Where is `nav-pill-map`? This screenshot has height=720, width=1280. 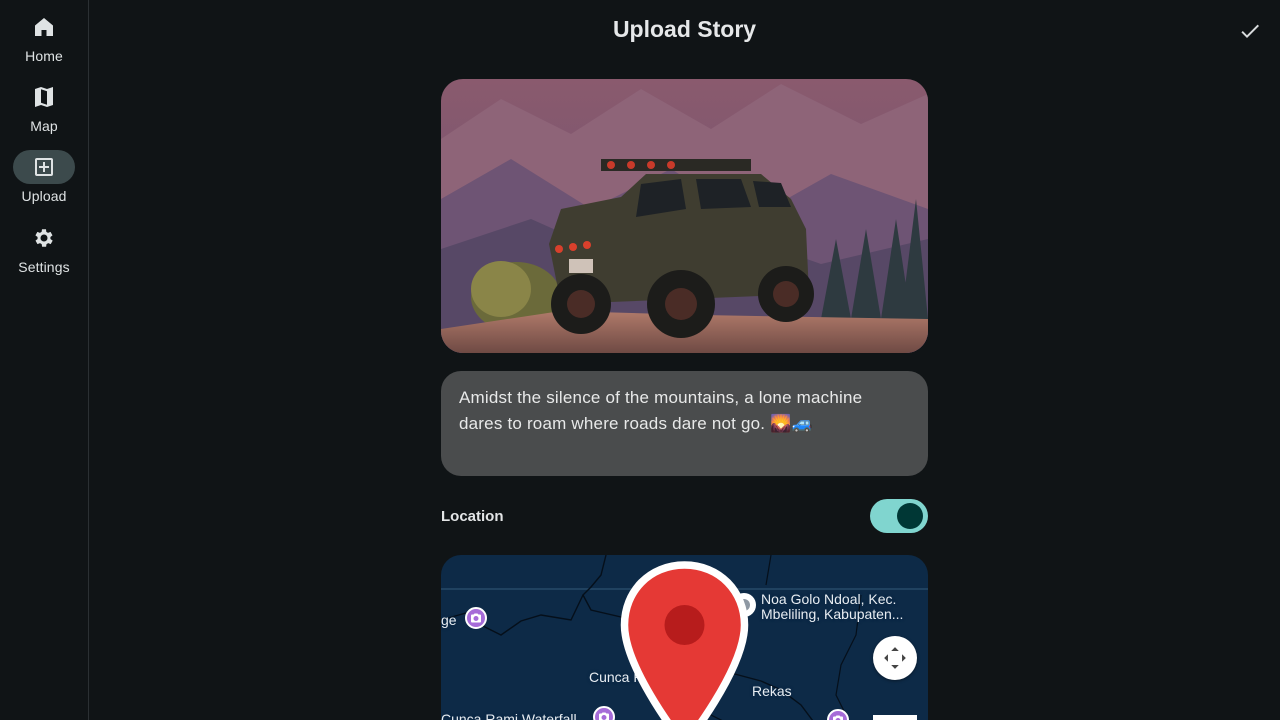
nav-pill-map is located at coordinates (44, 97).